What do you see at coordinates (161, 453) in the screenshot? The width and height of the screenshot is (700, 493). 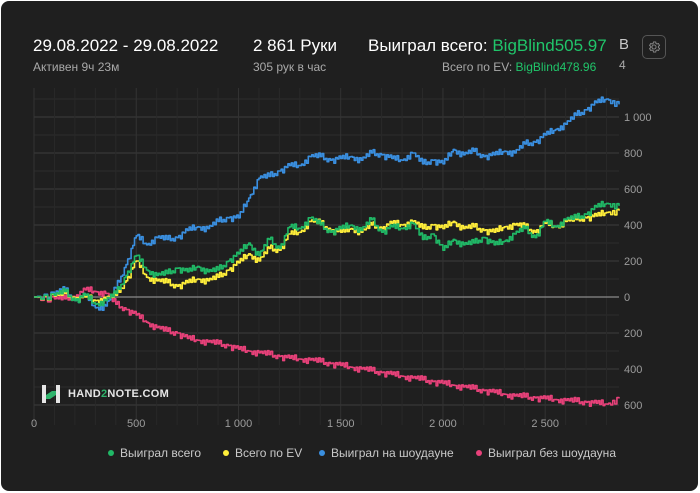 I see `legend-label: Выиграл всего` at bounding box center [161, 453].